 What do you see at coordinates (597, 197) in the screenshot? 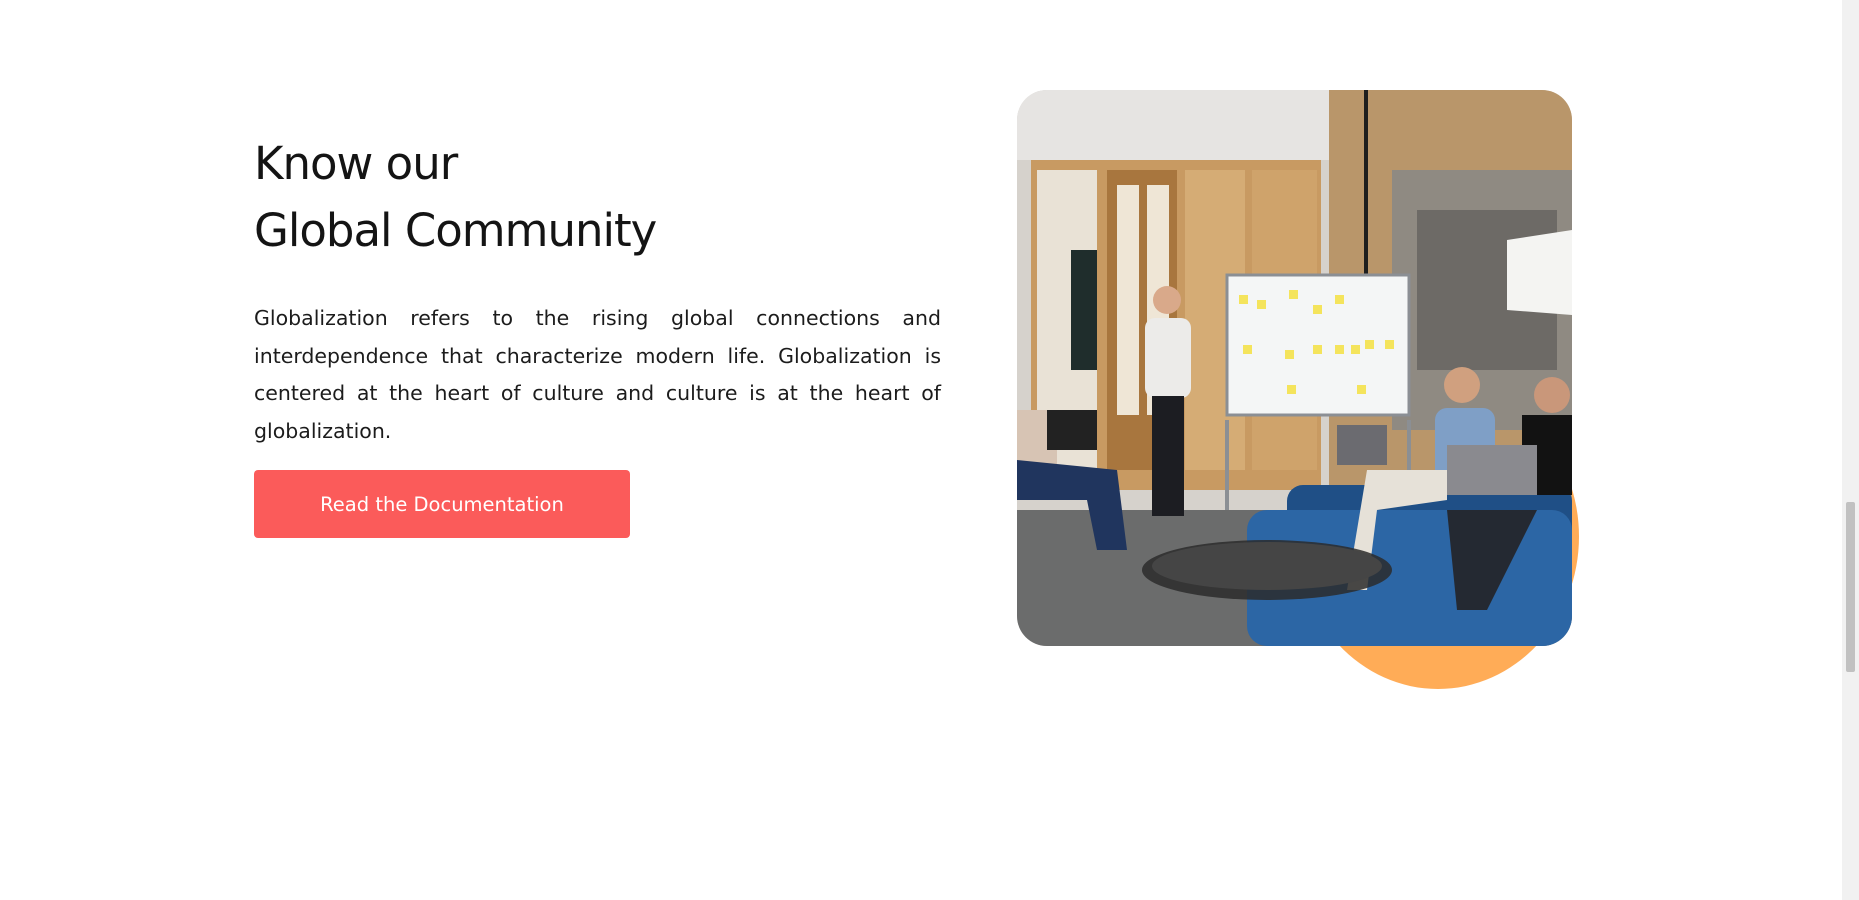
I see `section-title: Know our Global Community` at bounding box center [597, 197].